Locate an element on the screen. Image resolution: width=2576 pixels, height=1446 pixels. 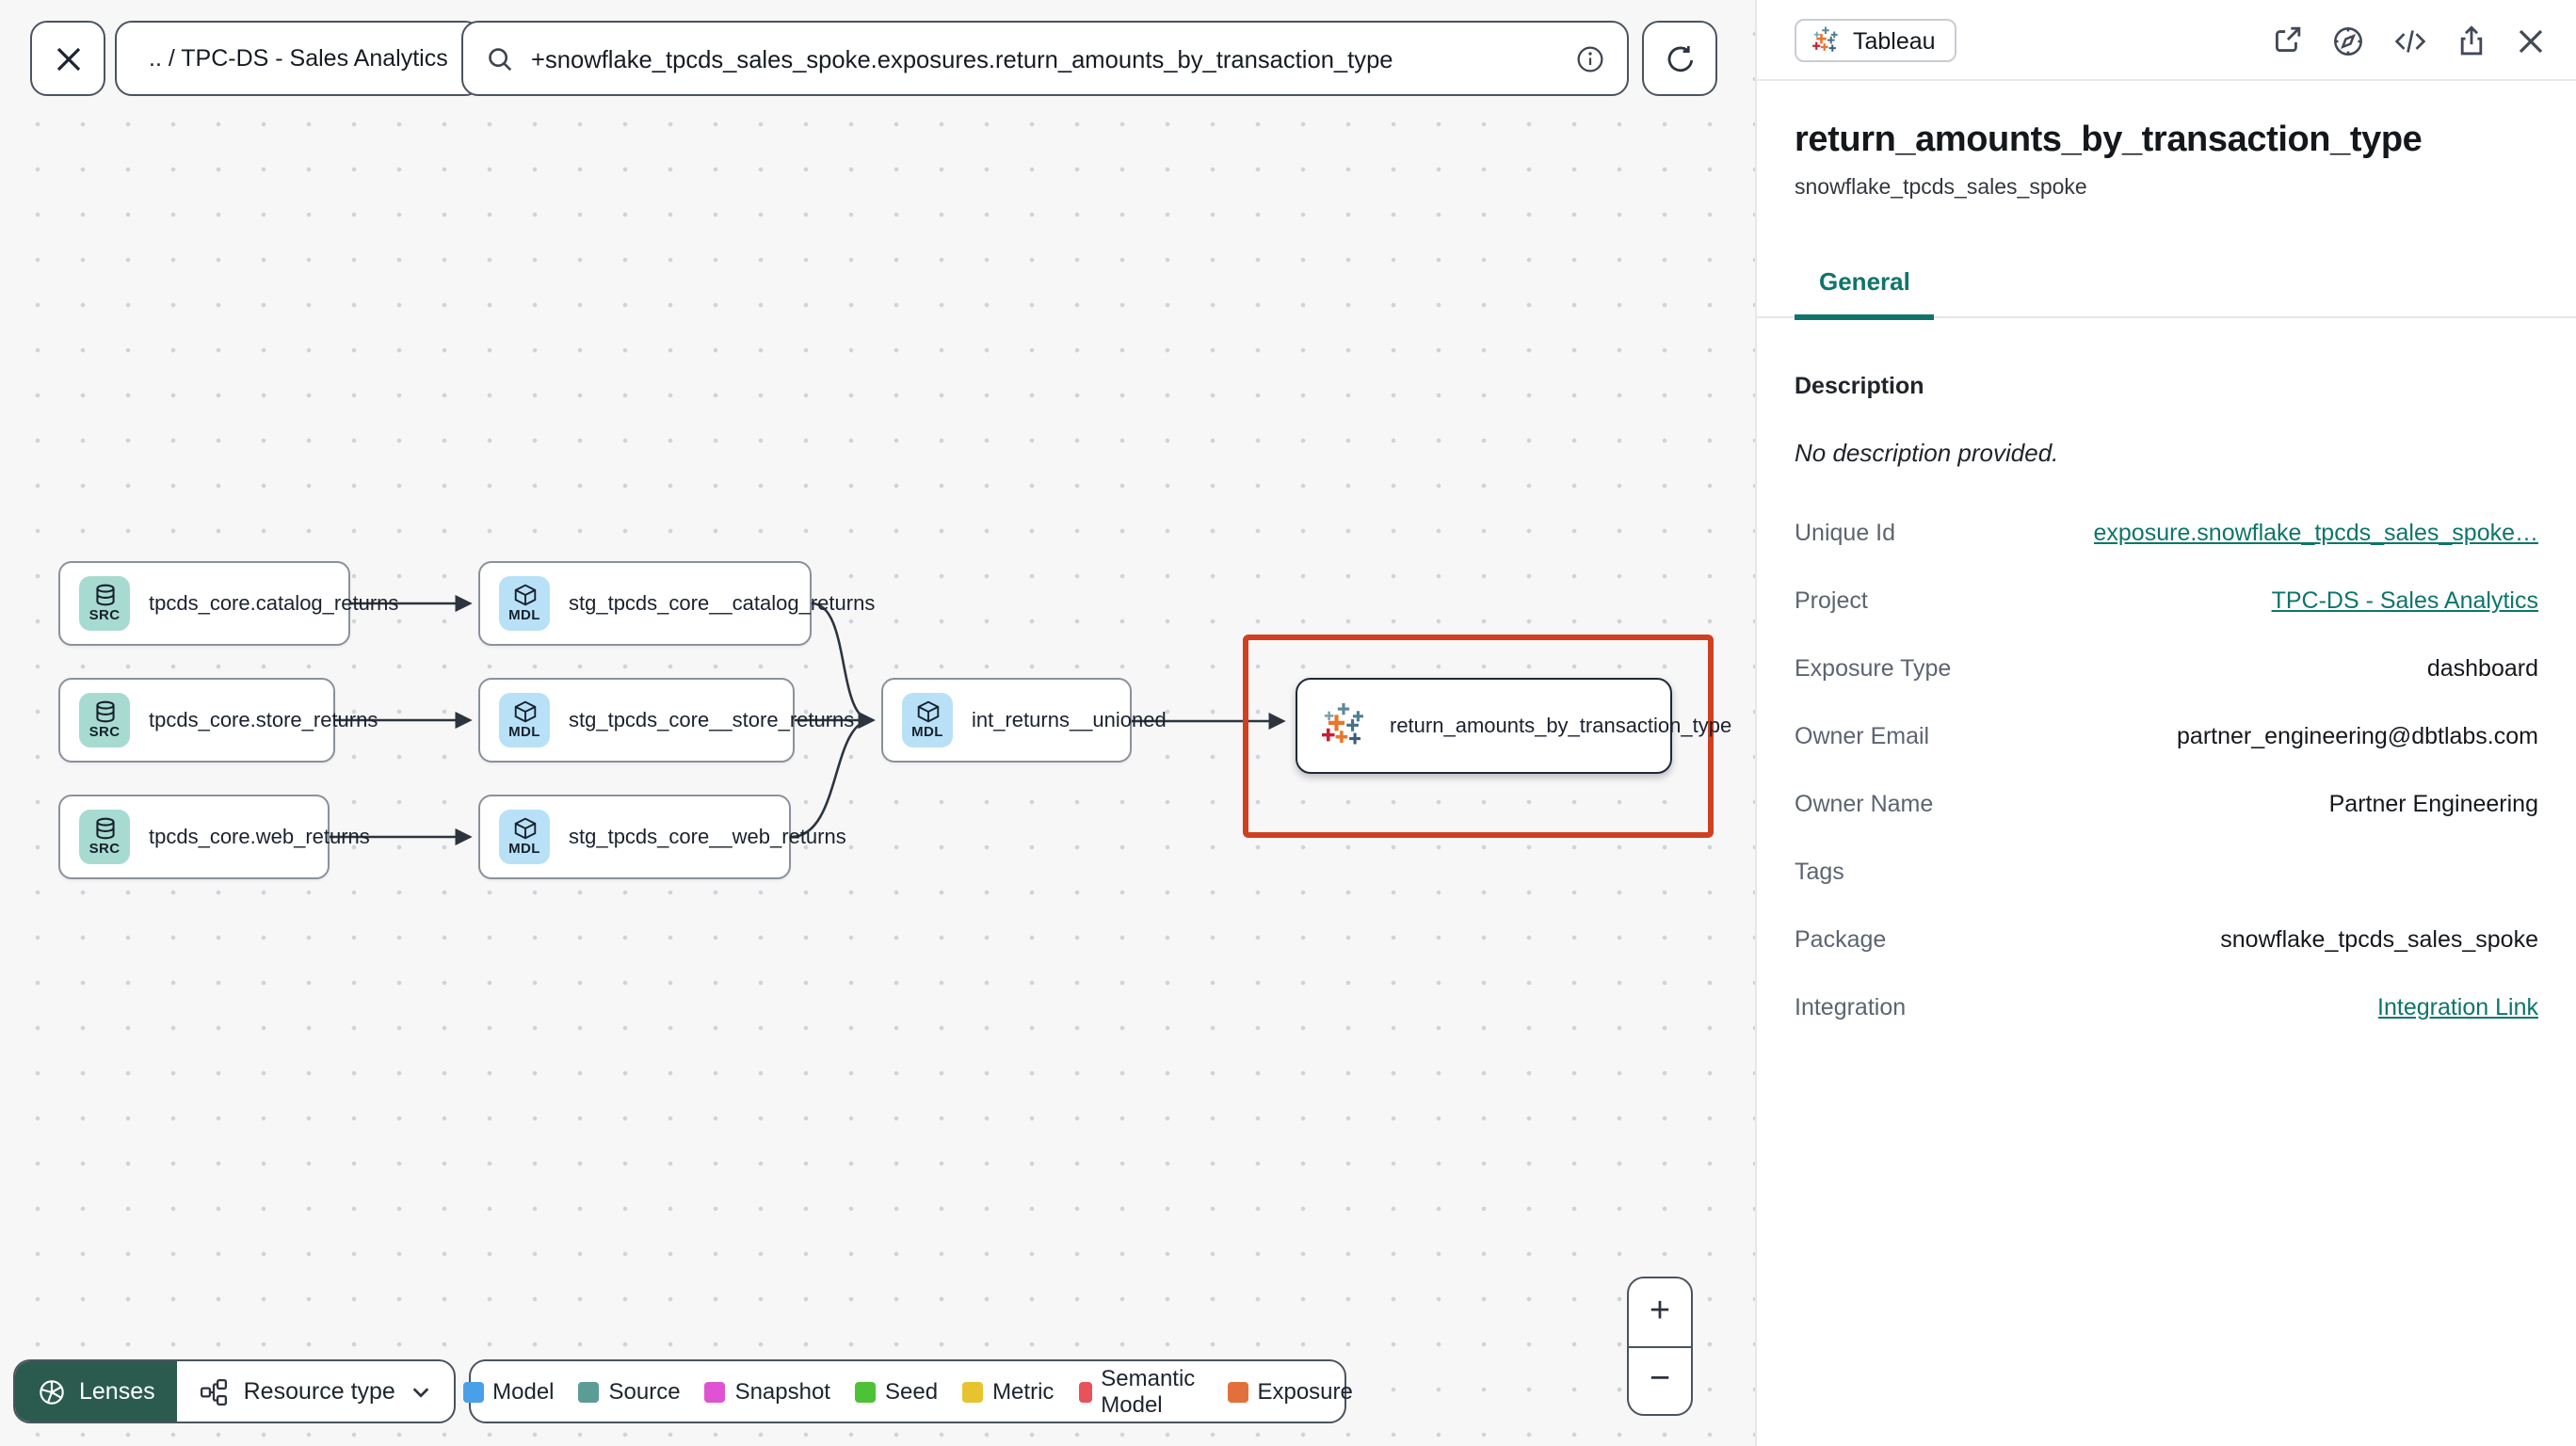
model-swatch is located at coordinates (473, 1391).